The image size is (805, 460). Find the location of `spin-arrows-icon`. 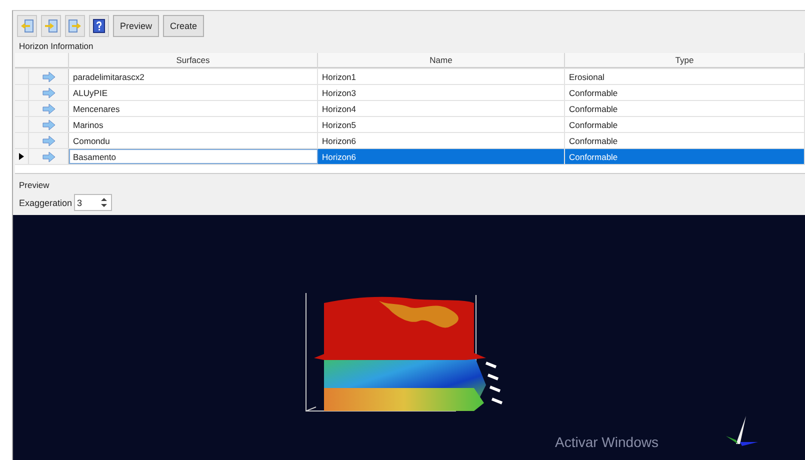

spin-arrows-icon is located at coordinates (104, 202).